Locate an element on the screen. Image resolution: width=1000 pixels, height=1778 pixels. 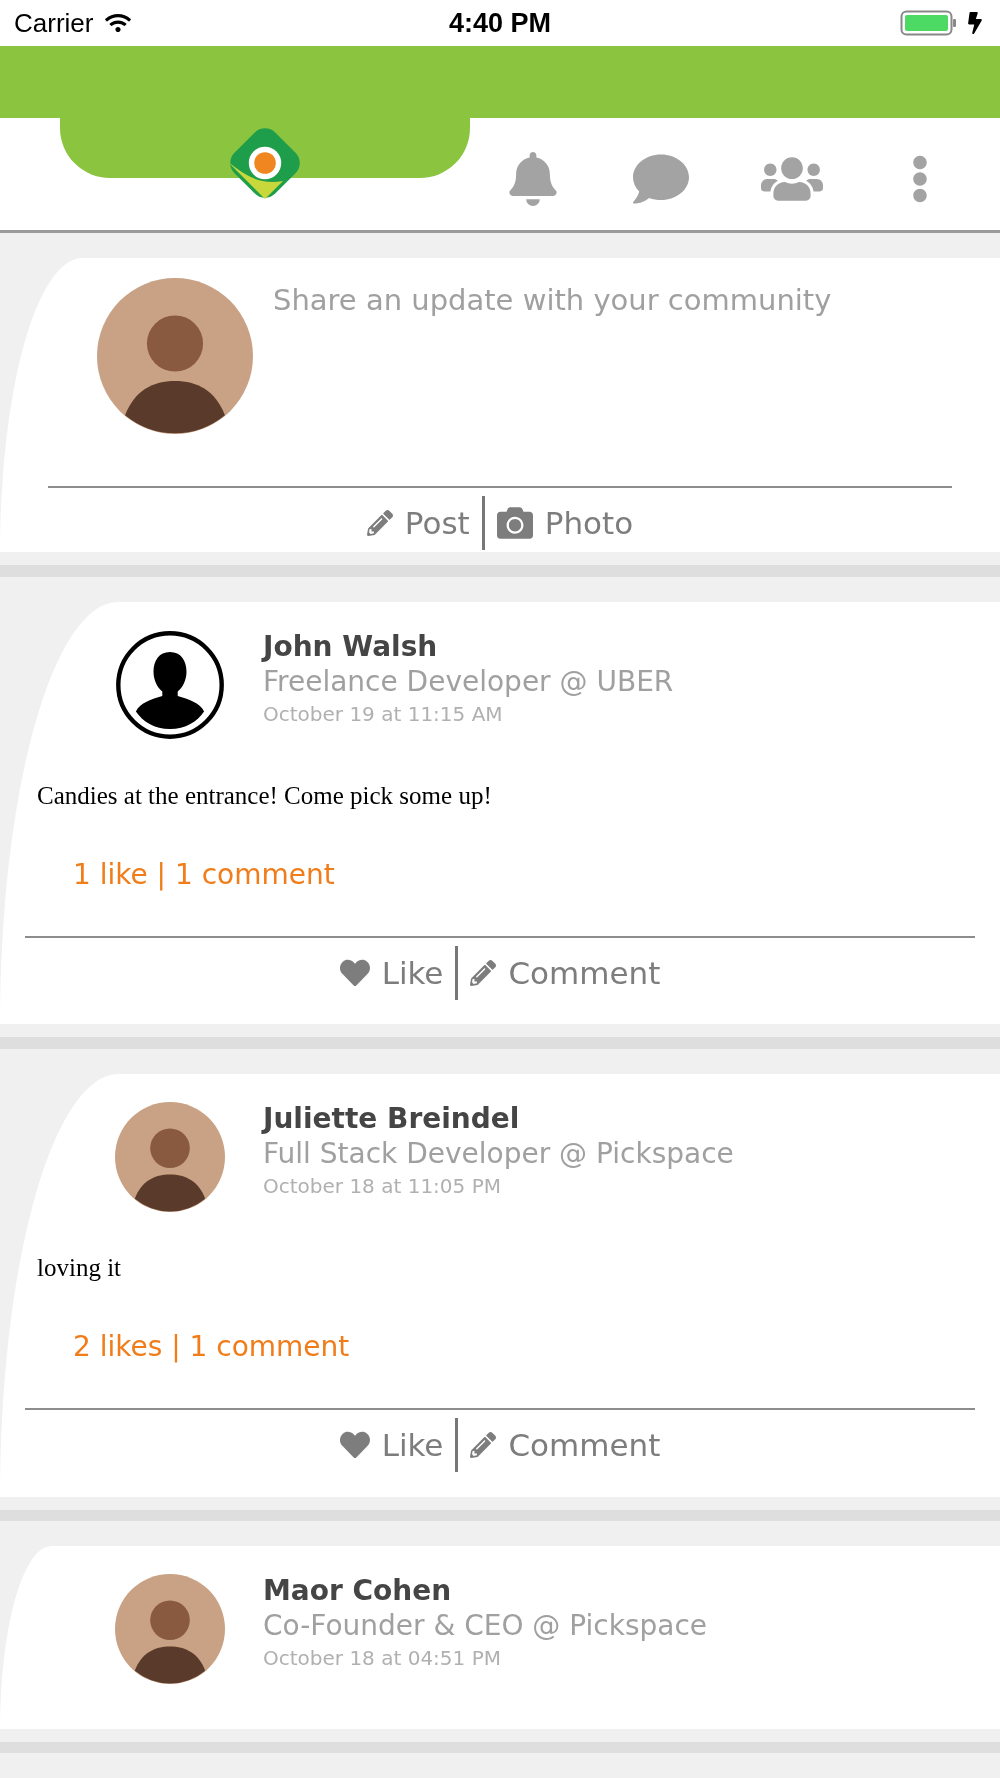
post-stats: 2 likes | 1 comment is located at coordinates (211, 1368).